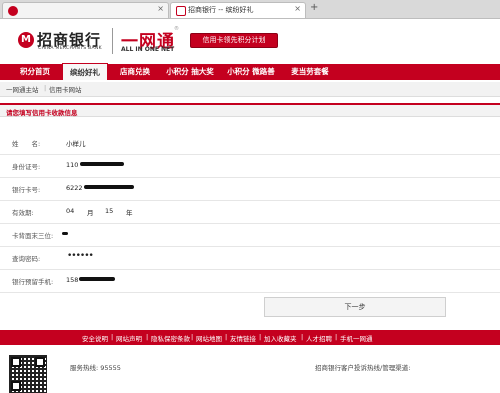 The height and width of the screenshot is (393, 500). Describe the element at coordinates (72, 165) in the screenshot. I see `id-number-field: 110` at that location.